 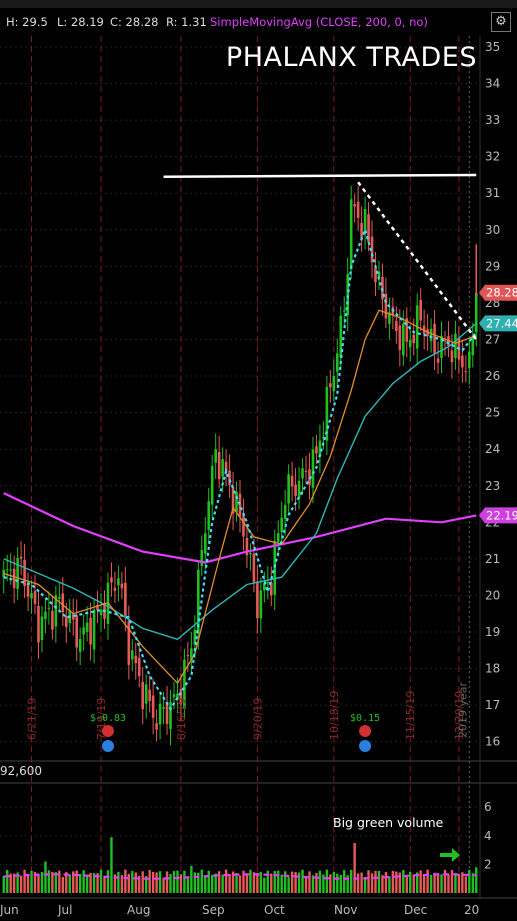 What do you see at coordinates (351, 57) in the screenshot?
I see `chart-title: PHALANX TRADES` at bounding box center [351, 57].